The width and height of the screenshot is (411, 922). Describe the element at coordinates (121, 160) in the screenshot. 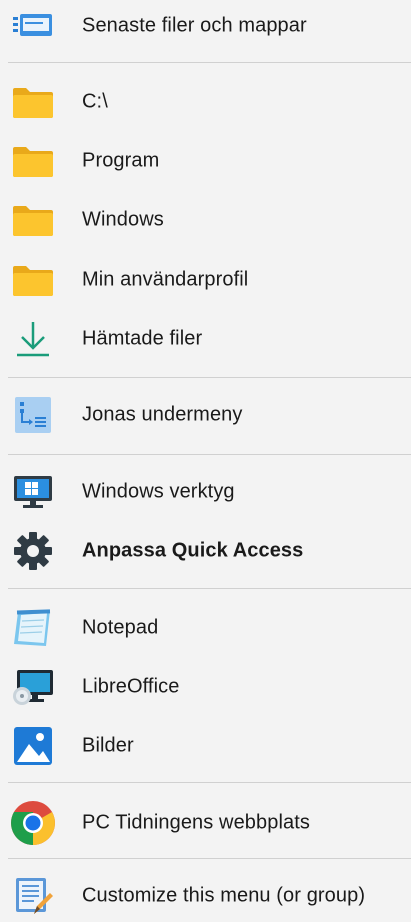

I see `menu-item-label: Program` at that location.